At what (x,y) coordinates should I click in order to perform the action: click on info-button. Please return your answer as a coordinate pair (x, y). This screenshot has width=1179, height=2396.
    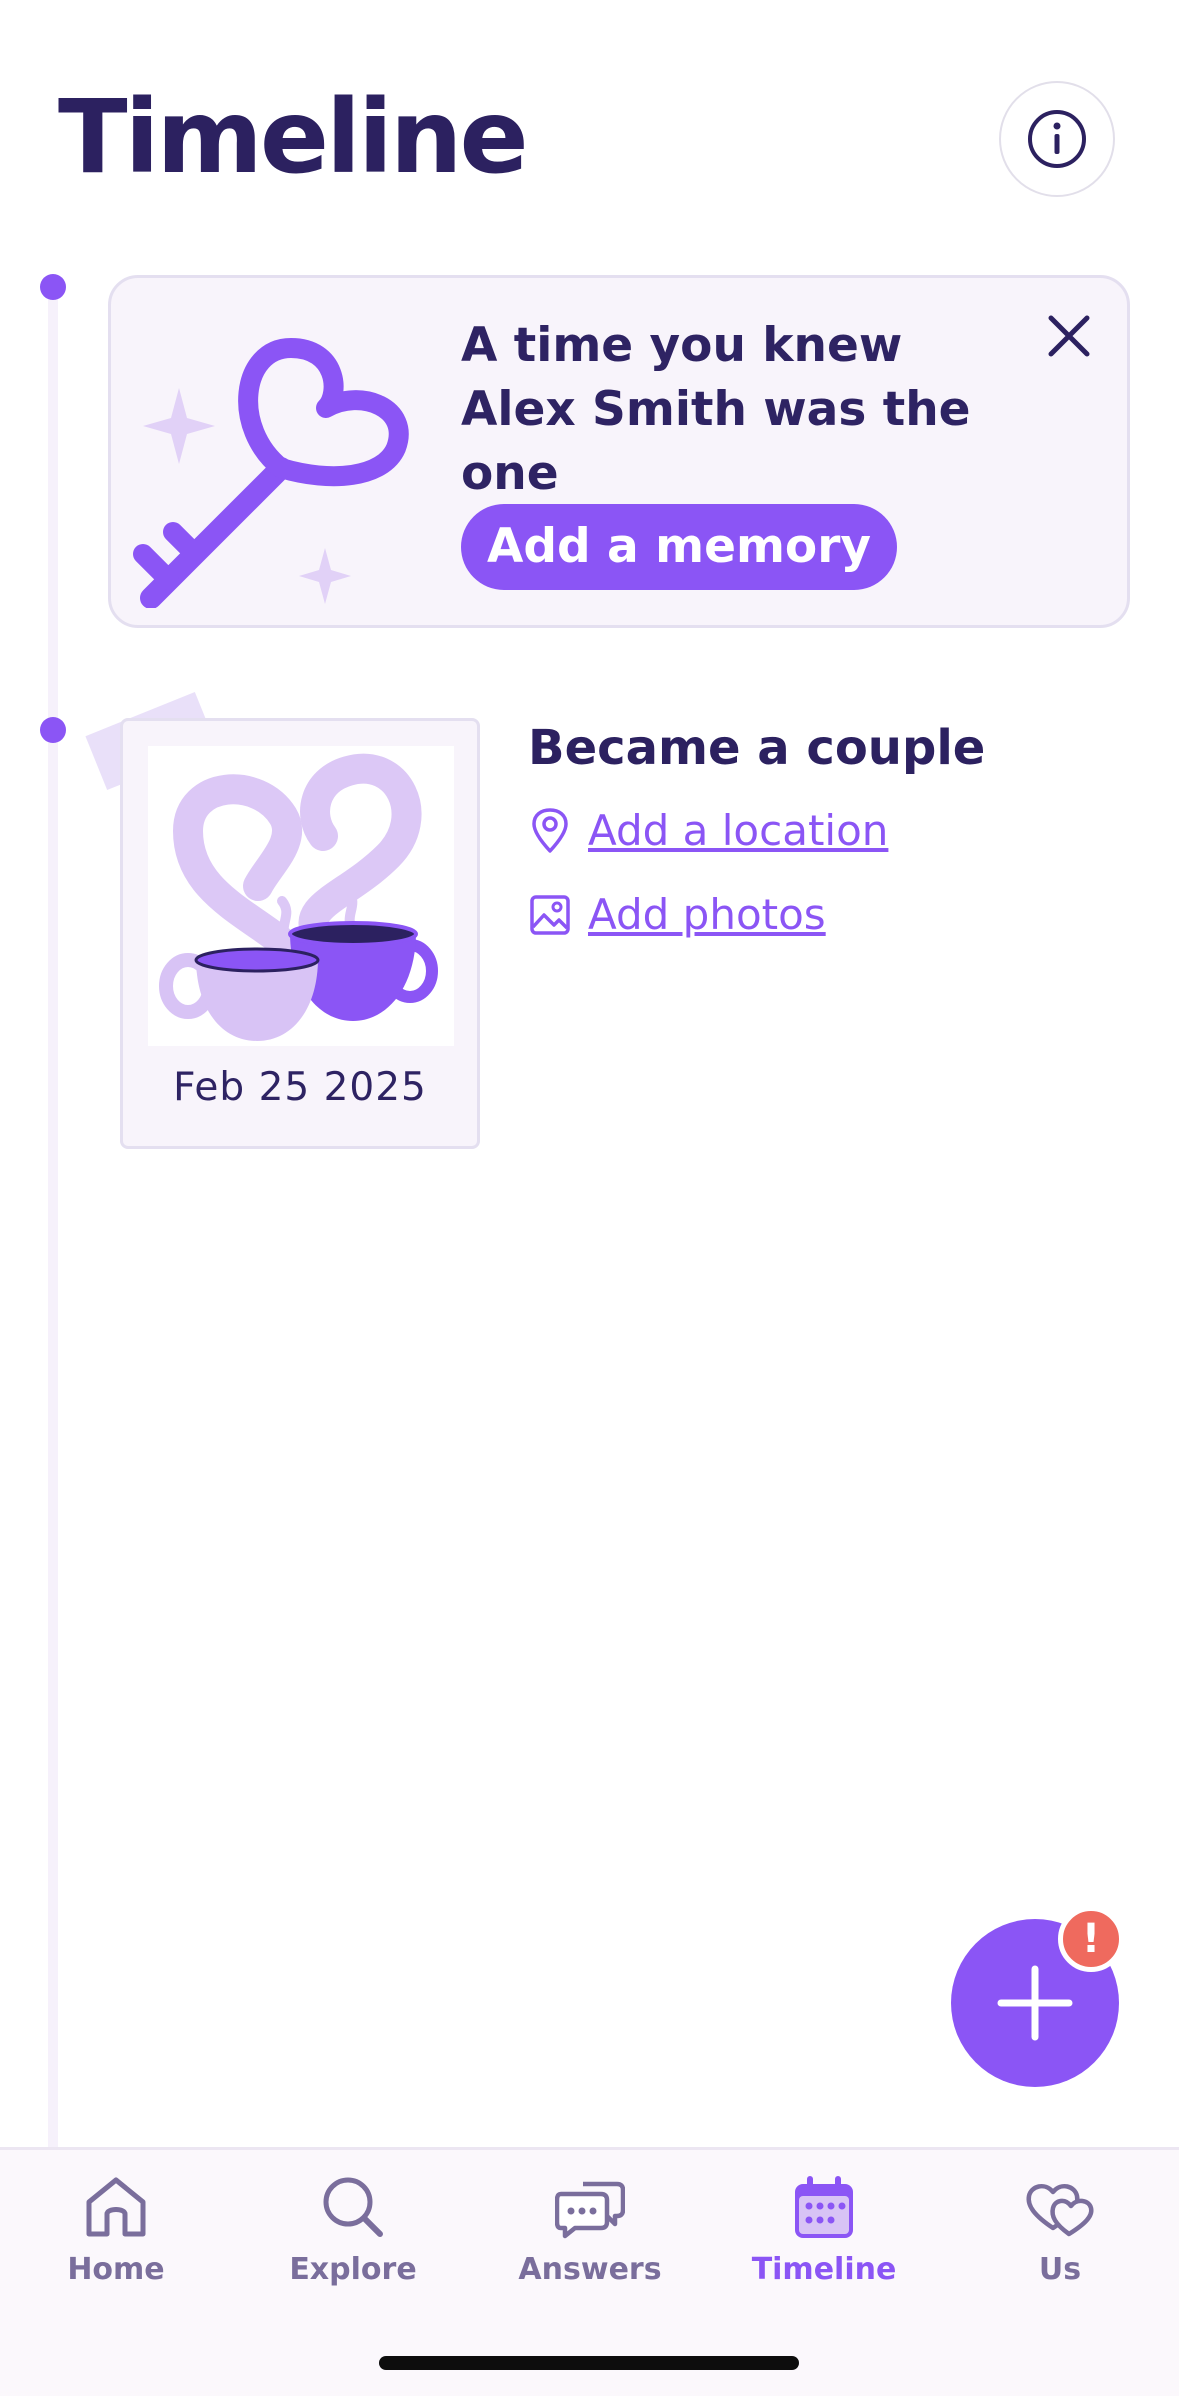
    Looking at the image, I should click on (1057, 139).